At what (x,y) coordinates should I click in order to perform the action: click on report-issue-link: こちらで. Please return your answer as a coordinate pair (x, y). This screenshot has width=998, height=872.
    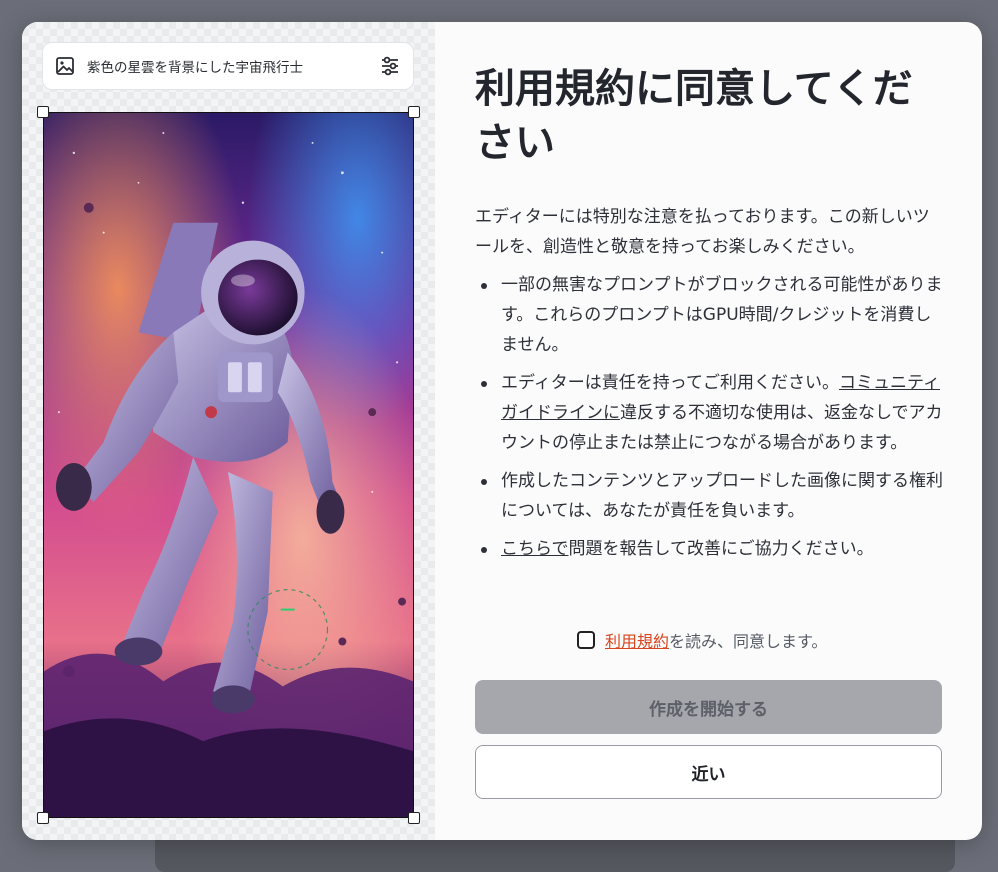
    Looking at the image, I should click on (535, 549).